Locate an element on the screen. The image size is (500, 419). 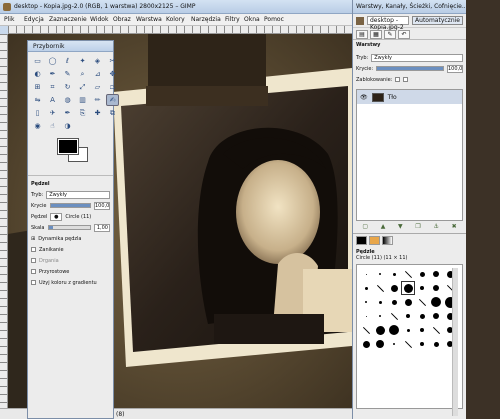
horizontal-ruler is located at coordinates (180, 30).